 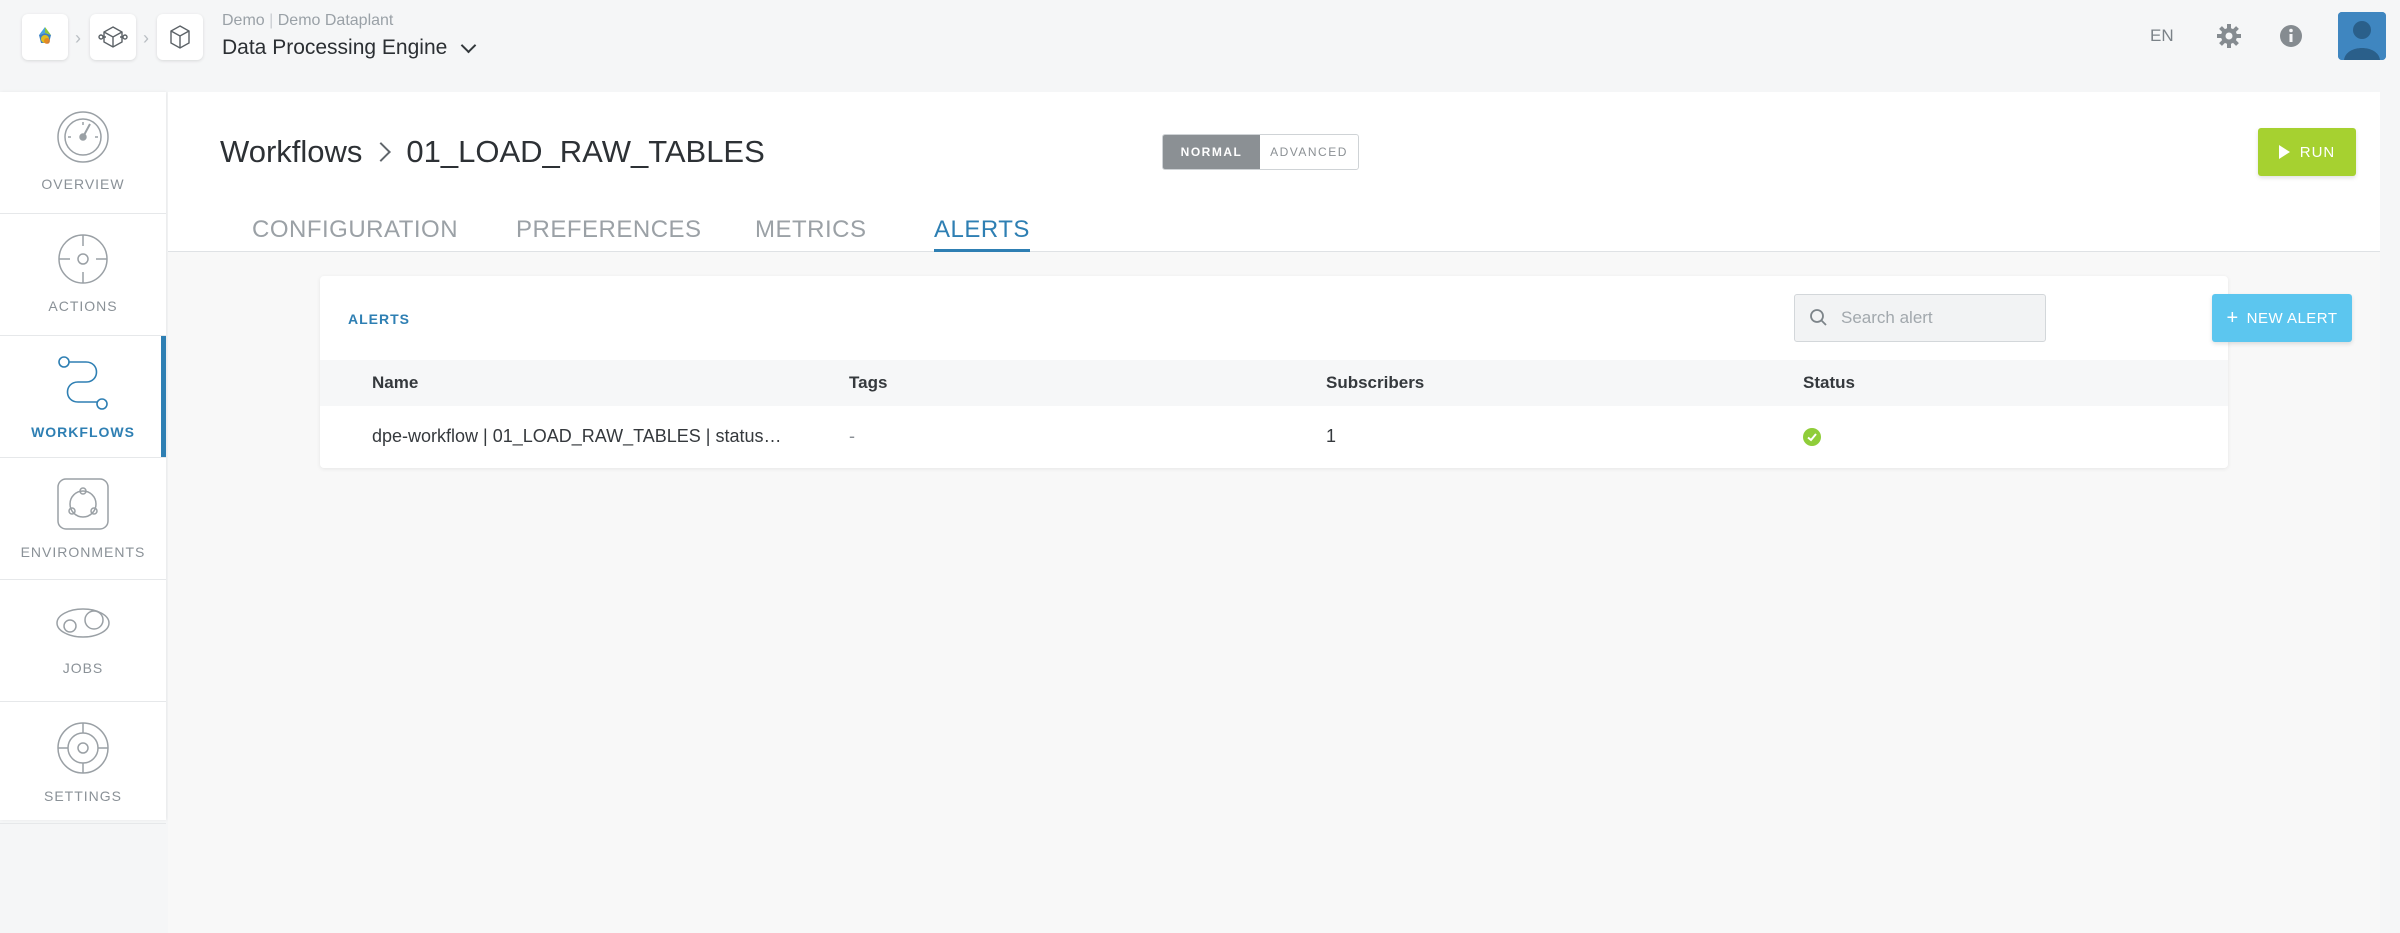 I want to click on sidebar-item-label: OVERVIEW, so click(x=83, y=184).